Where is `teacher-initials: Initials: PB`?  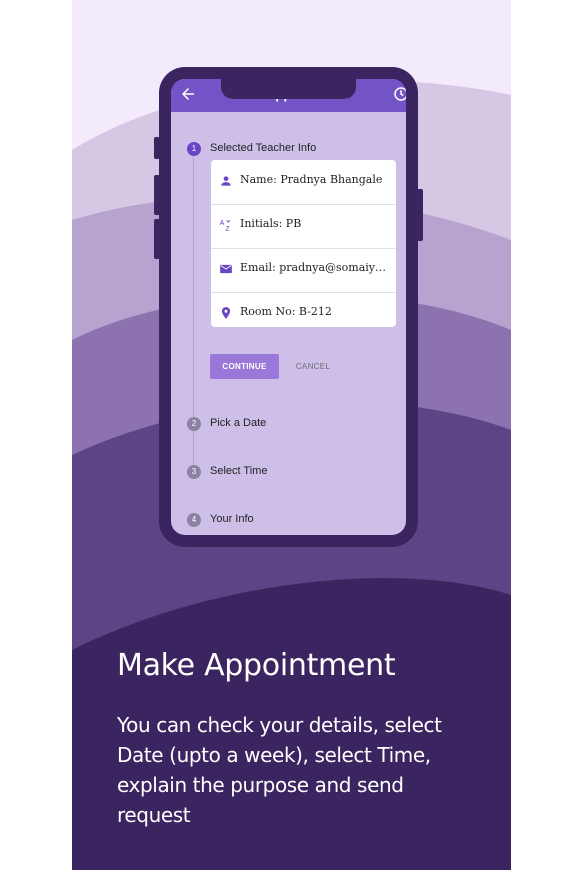 teacher-initials: Initials: PB is located at coordinates (271, 223).